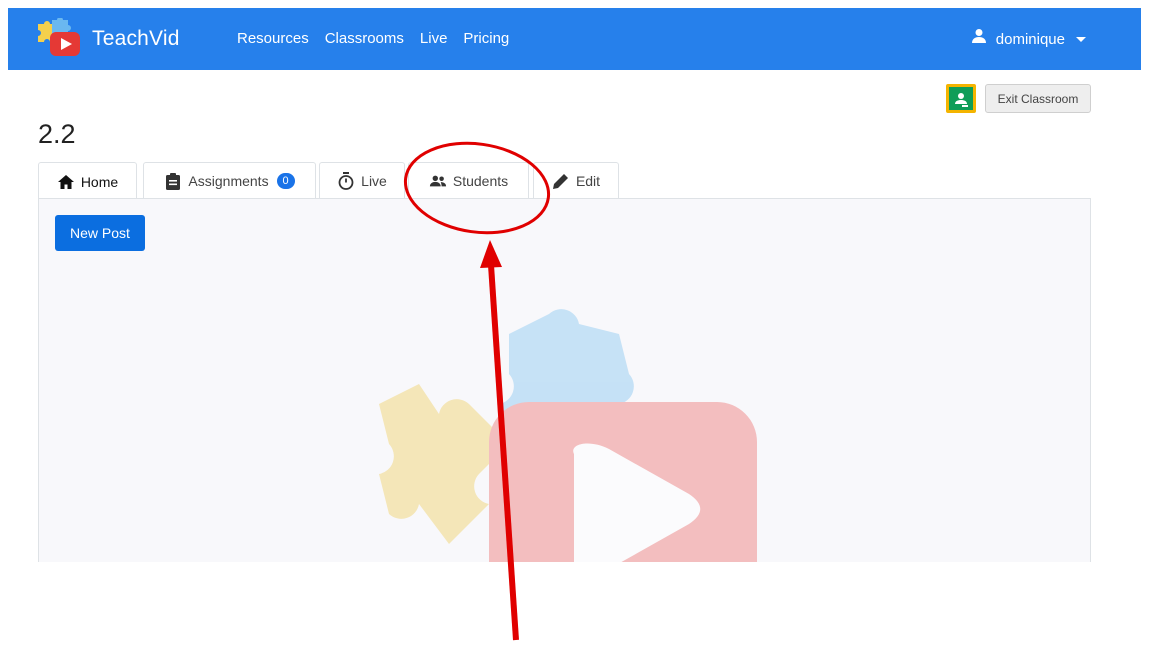 The image size is (1149, 645). What do you see at coordinates (434, 39) in the screenshot?
I see `nav-live: Live` at bounding box center [434, 39].